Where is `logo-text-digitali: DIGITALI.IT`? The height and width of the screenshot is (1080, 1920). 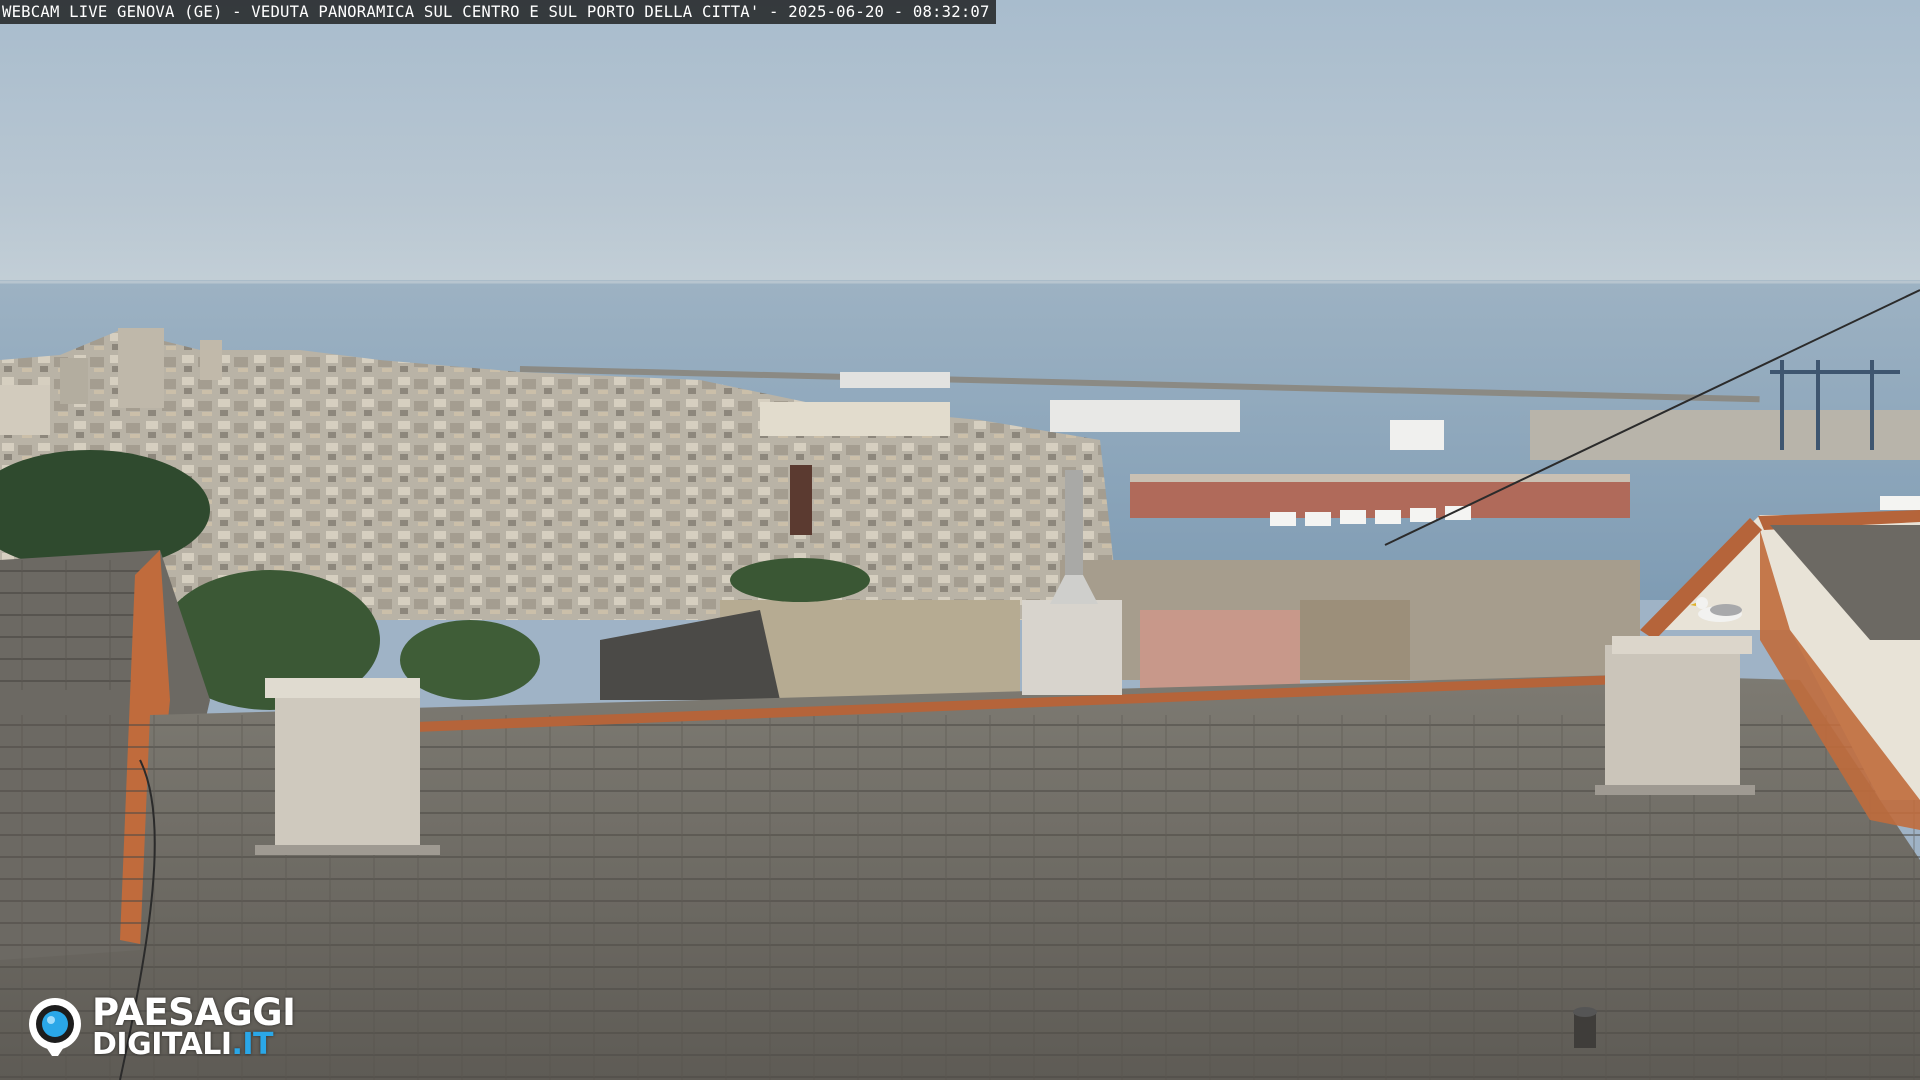 logo-text-digitali: DIGITALI.IT is located at coordinates (183, 1044).